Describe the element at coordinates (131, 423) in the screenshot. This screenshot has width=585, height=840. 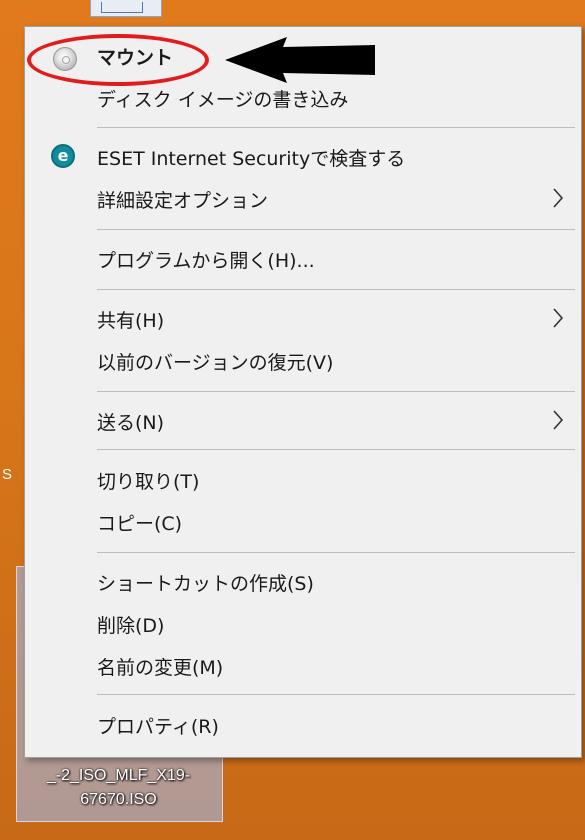
I see `menu-item-label: 送る(N)` at that location.